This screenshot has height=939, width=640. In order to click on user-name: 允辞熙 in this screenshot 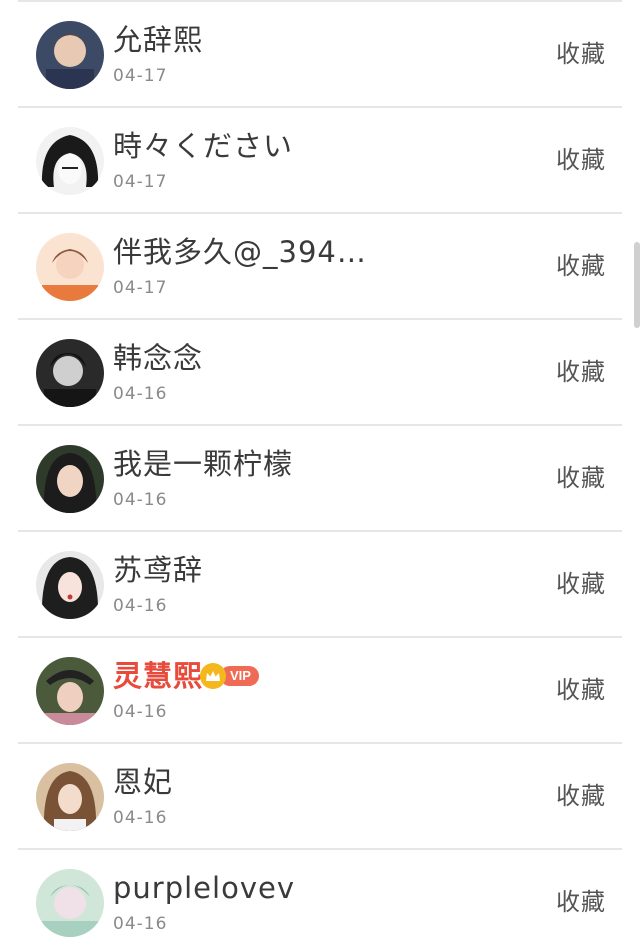, I will do `click(158, 40)`.